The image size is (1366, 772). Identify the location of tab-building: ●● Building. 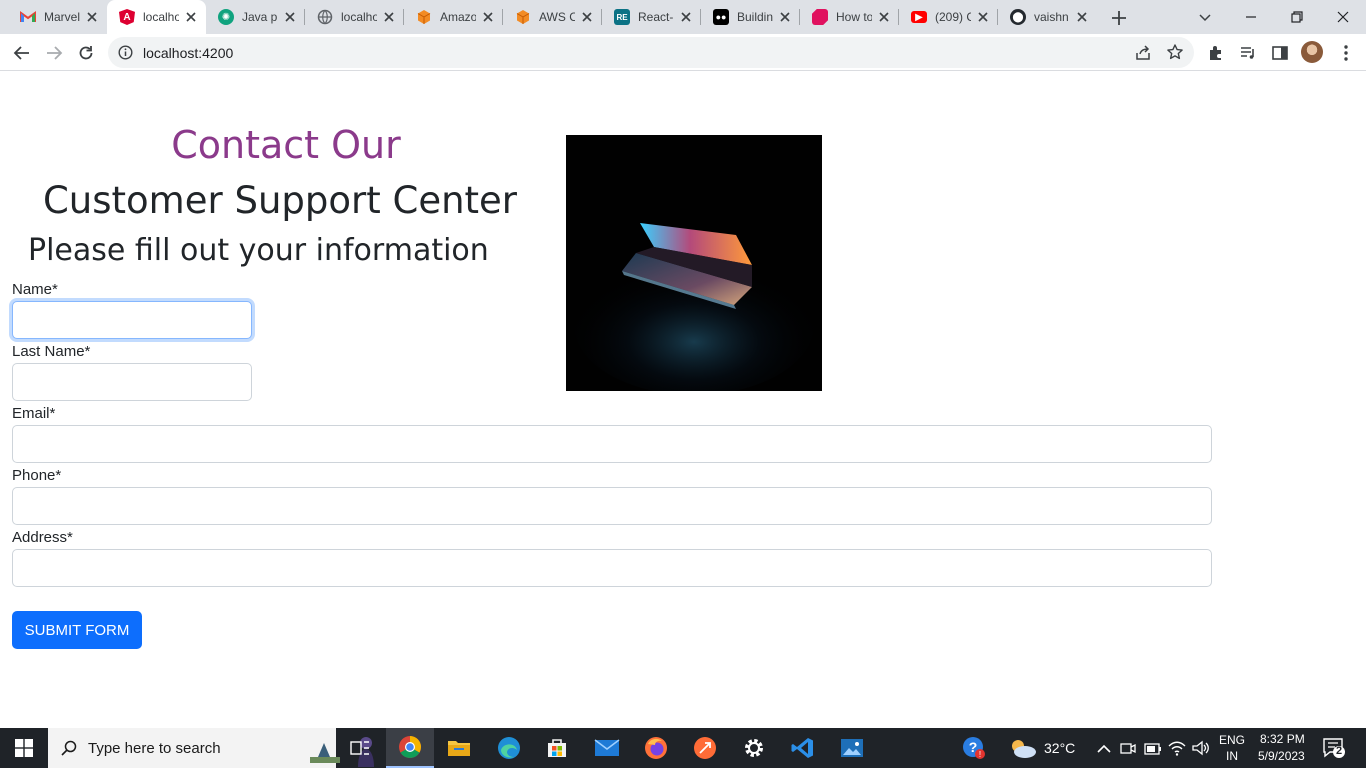
(750, 17).